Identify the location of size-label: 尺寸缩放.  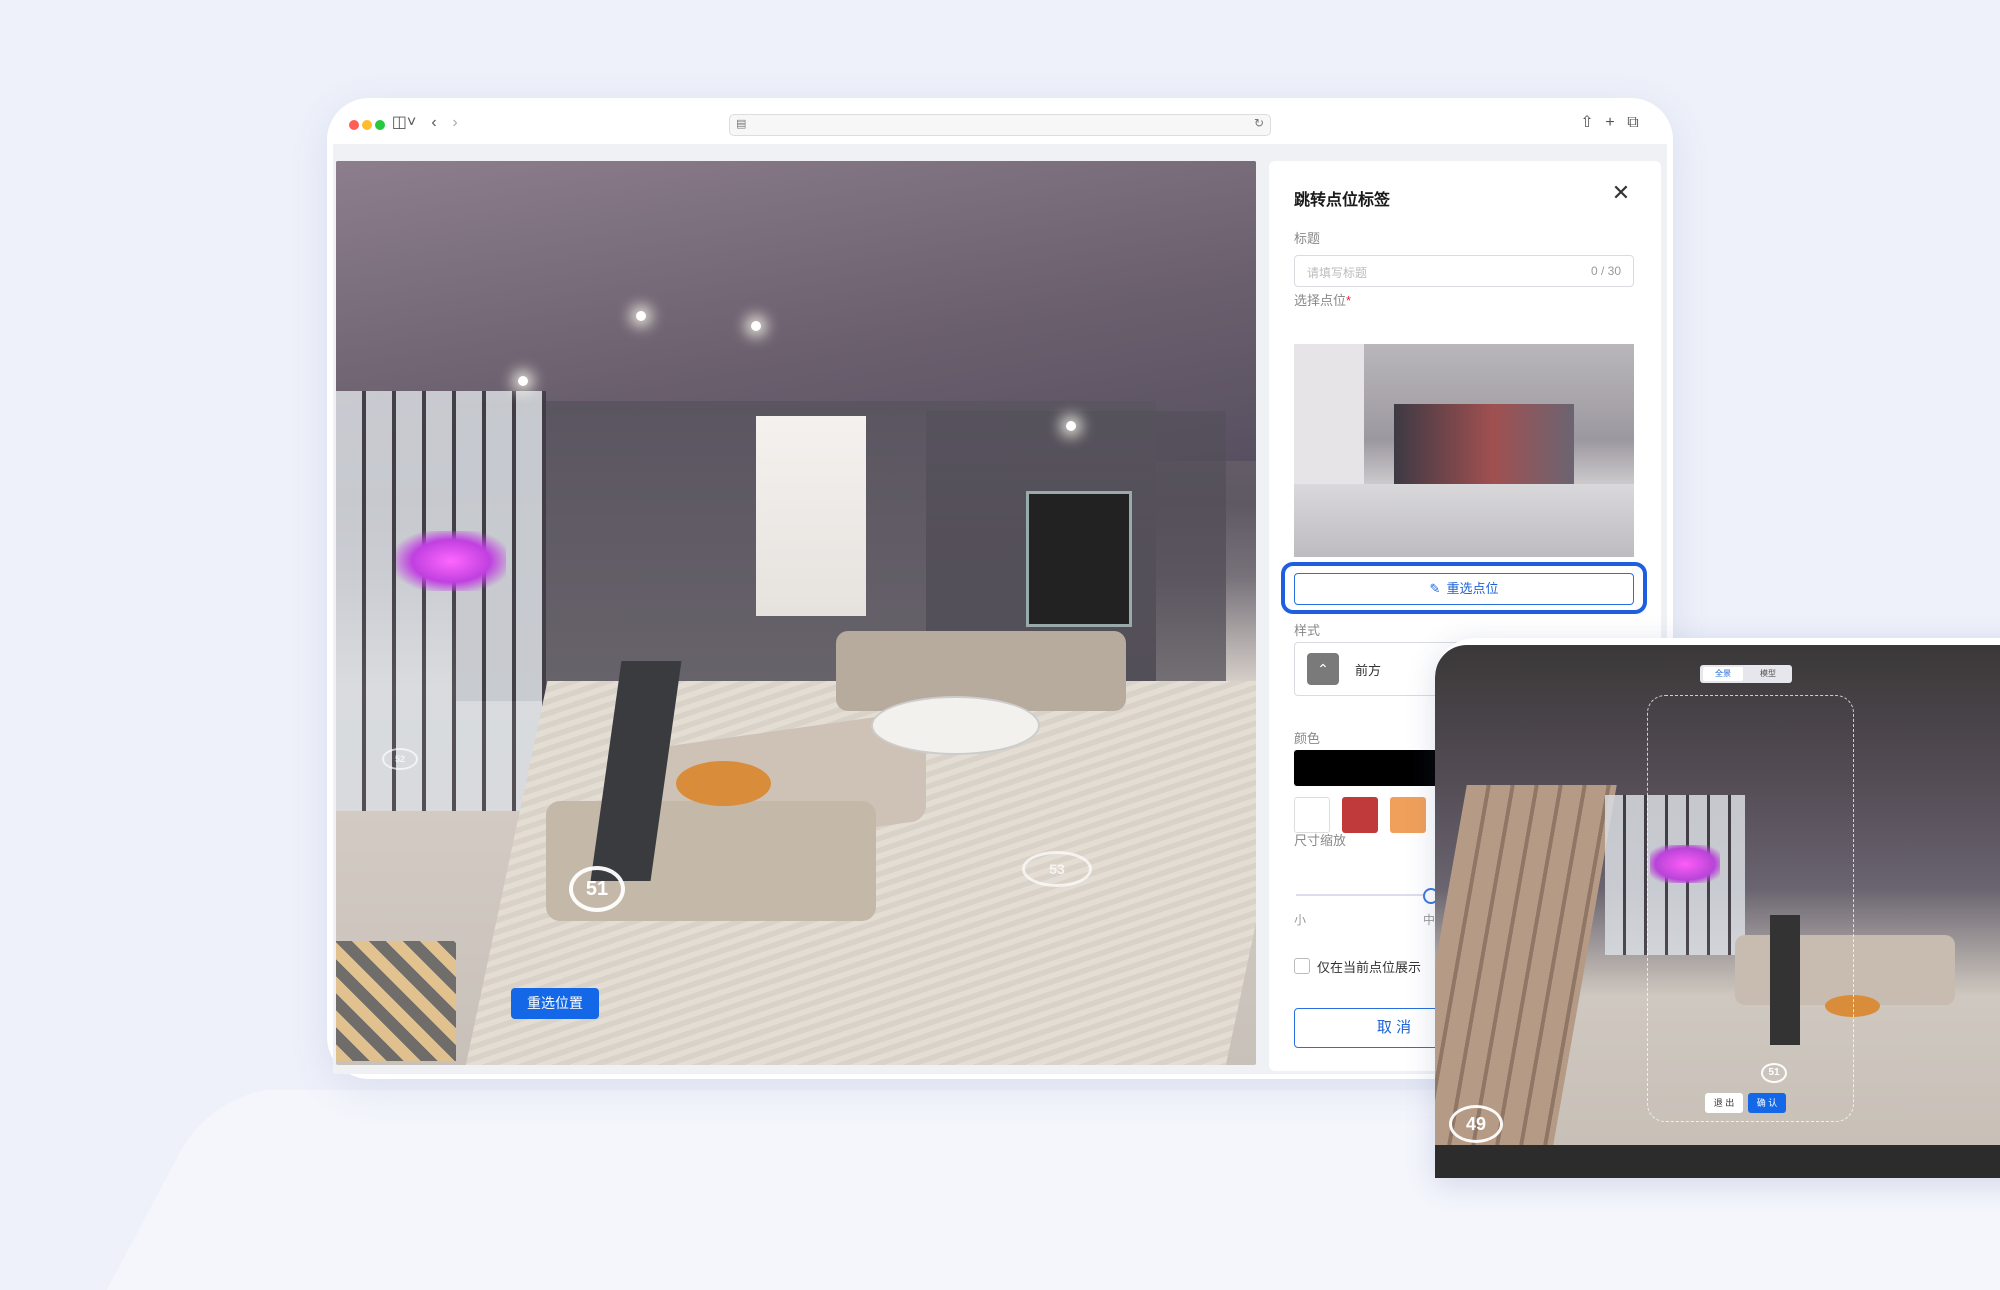
(1320, 840).